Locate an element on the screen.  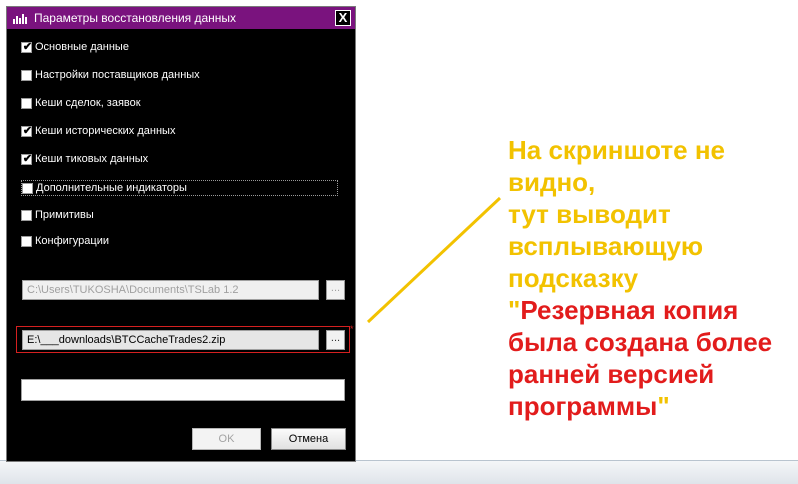
option-label: Конфигурации is located at coordinates (72, 241).